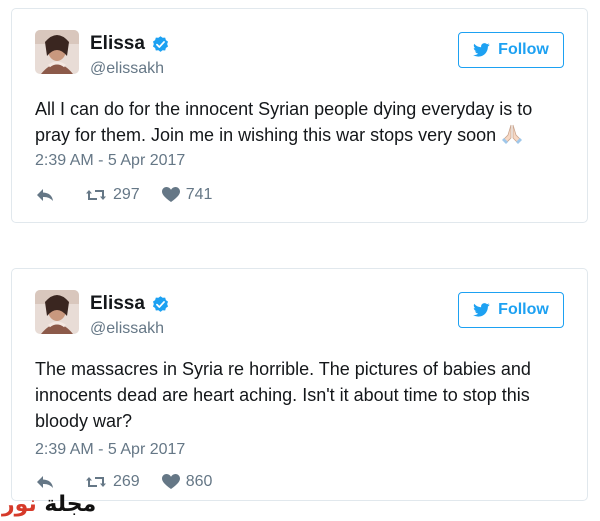 Image resolution: width=600 pixels, height=521 pixels. I want to click on watermark-part2: نور, so click(19, 504).